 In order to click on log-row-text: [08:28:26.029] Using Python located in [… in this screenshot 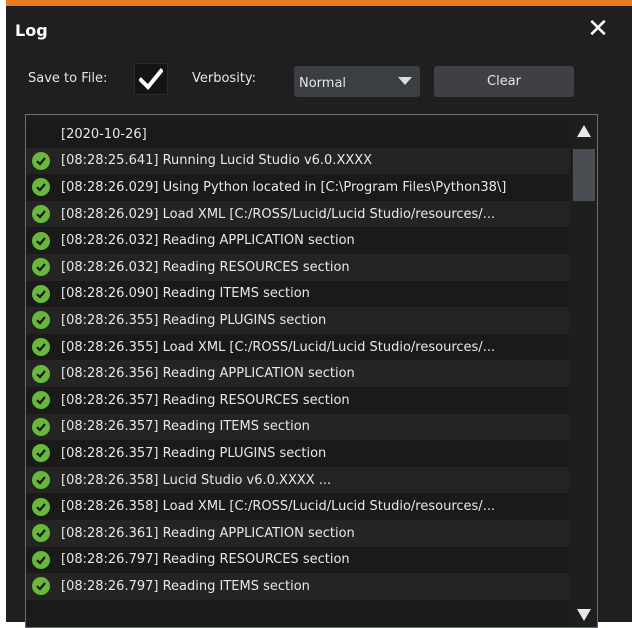, I will do `click(284, 187)`.